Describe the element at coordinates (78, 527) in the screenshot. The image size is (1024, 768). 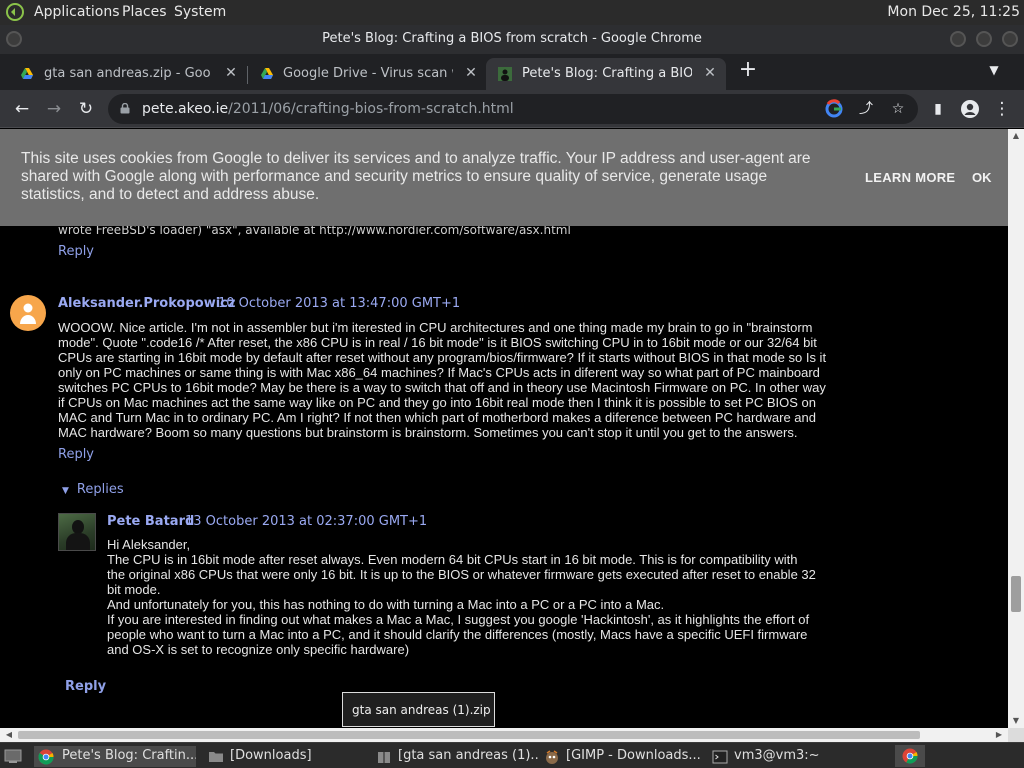
I see `avatar-head` at that location.